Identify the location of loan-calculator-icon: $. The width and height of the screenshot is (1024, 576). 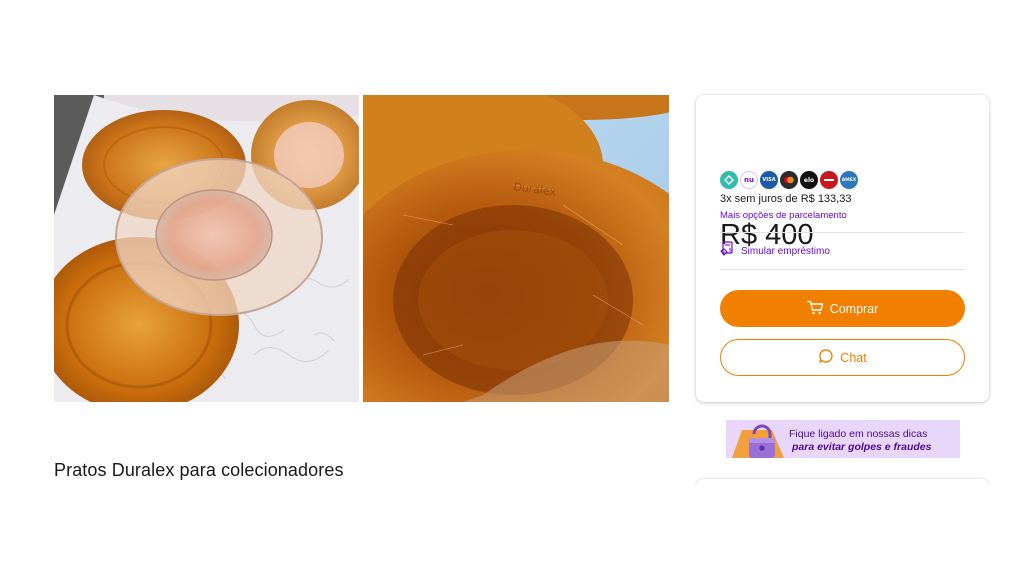
(728, 251).